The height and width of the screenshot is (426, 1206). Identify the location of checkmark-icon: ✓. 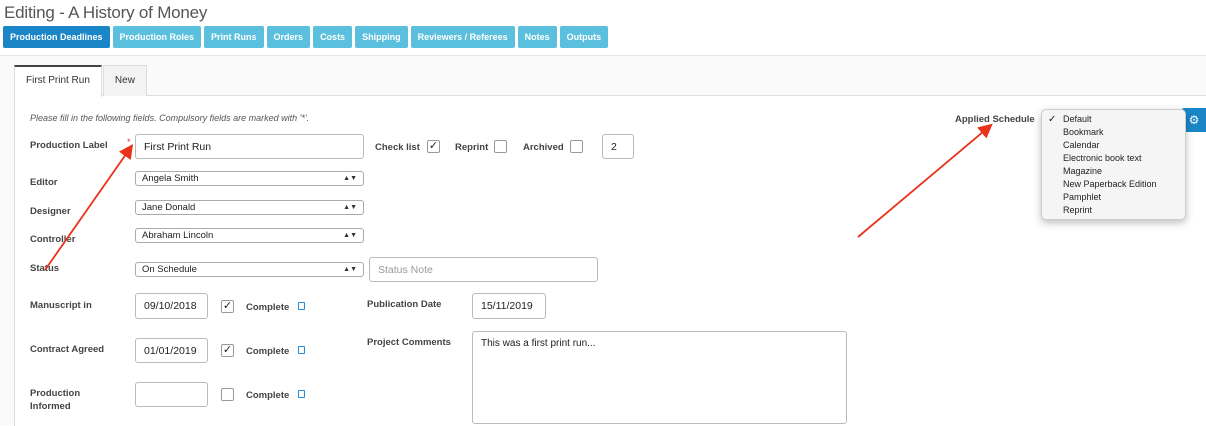
(1052, 119).